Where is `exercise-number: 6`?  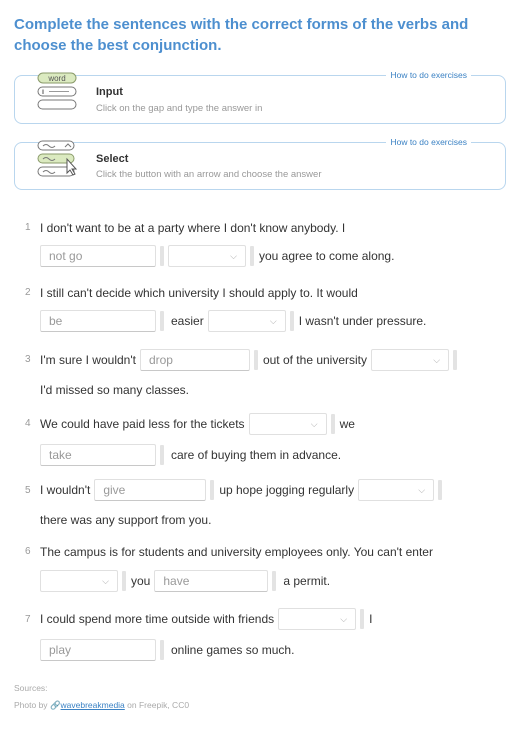 exercise-number: 6 is located at coordinates (28, 551).